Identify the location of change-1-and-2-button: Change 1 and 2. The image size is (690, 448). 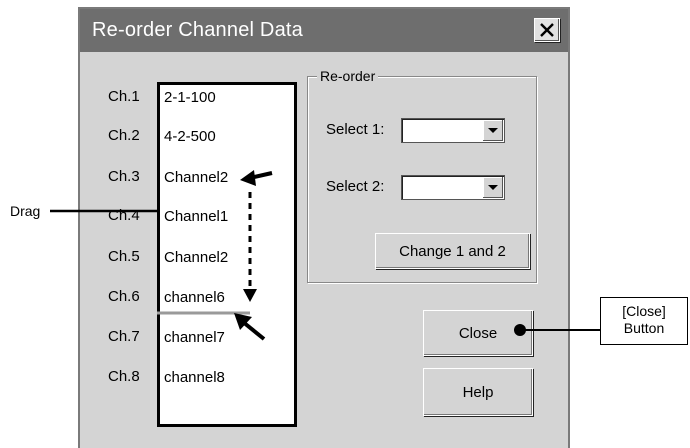
(452, 251).